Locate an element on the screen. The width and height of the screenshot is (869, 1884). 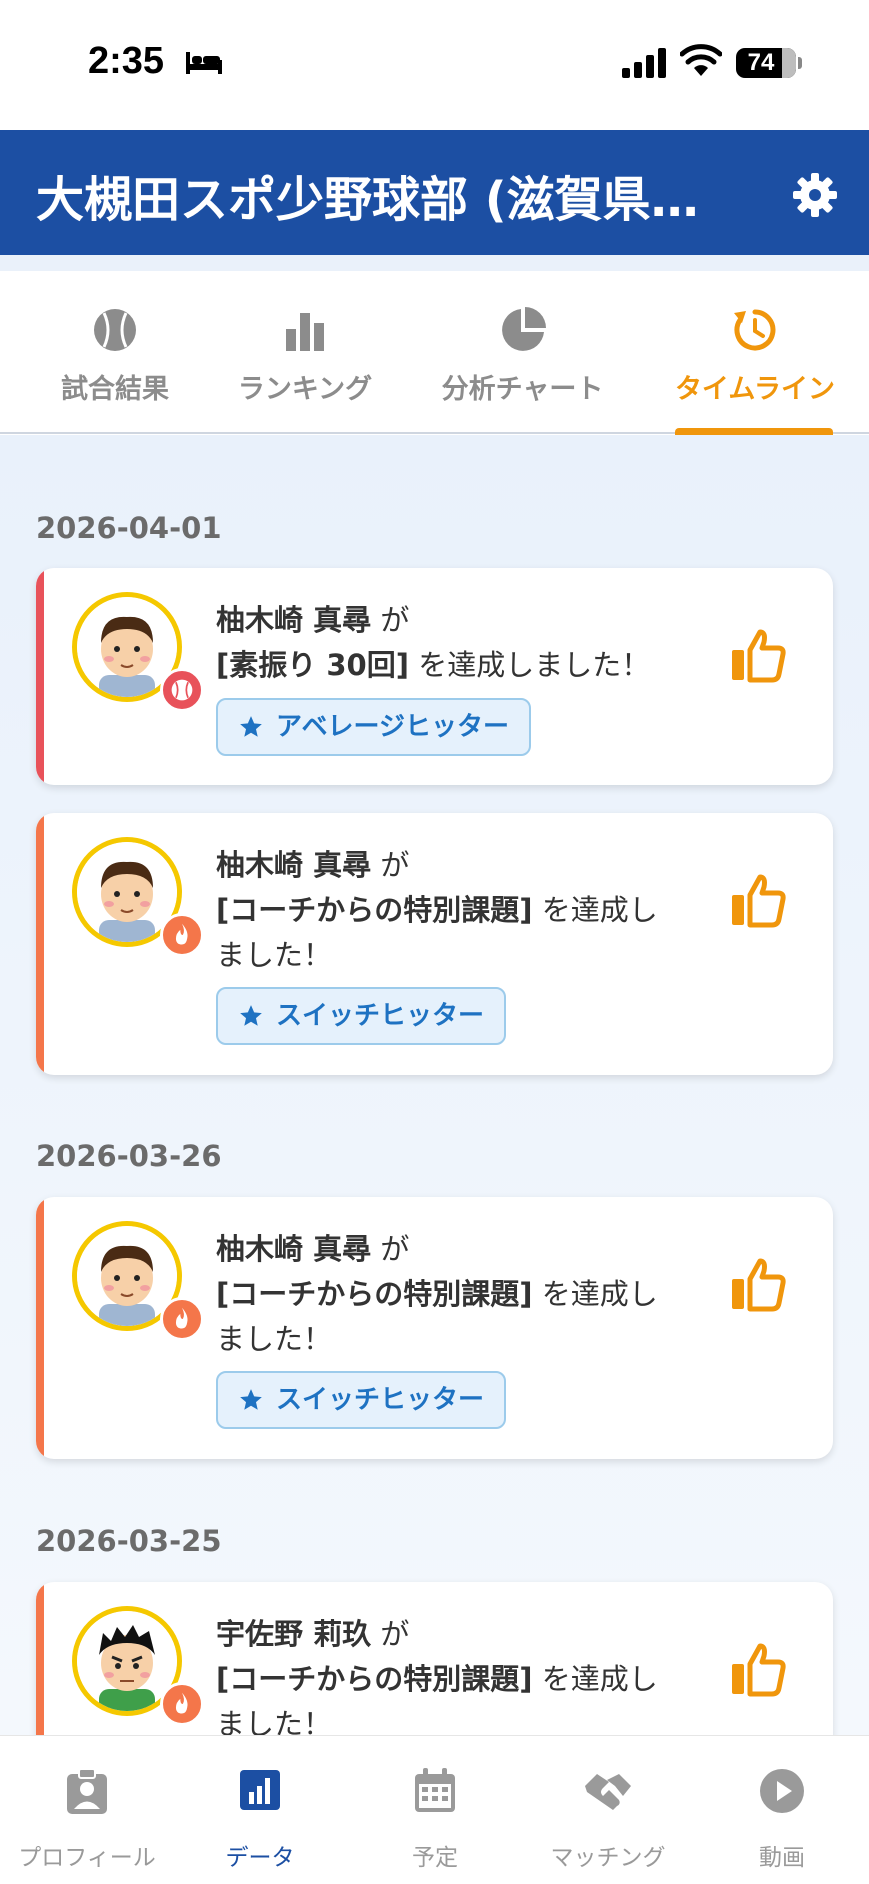
task-name: [素振り 30回] is located at coordinates (312, 665).